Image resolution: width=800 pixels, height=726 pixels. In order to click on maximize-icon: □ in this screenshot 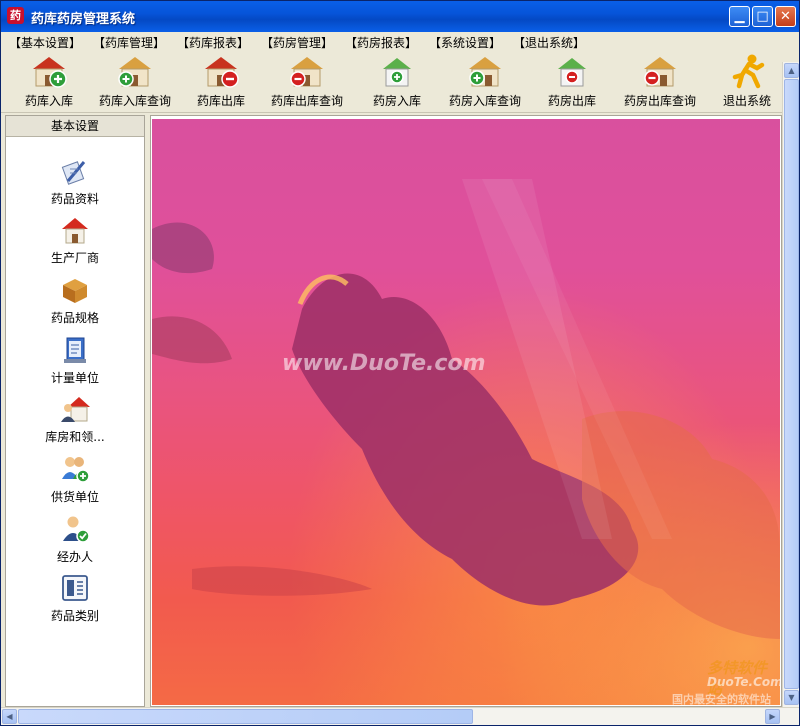, I will do `click(762, 16)`.